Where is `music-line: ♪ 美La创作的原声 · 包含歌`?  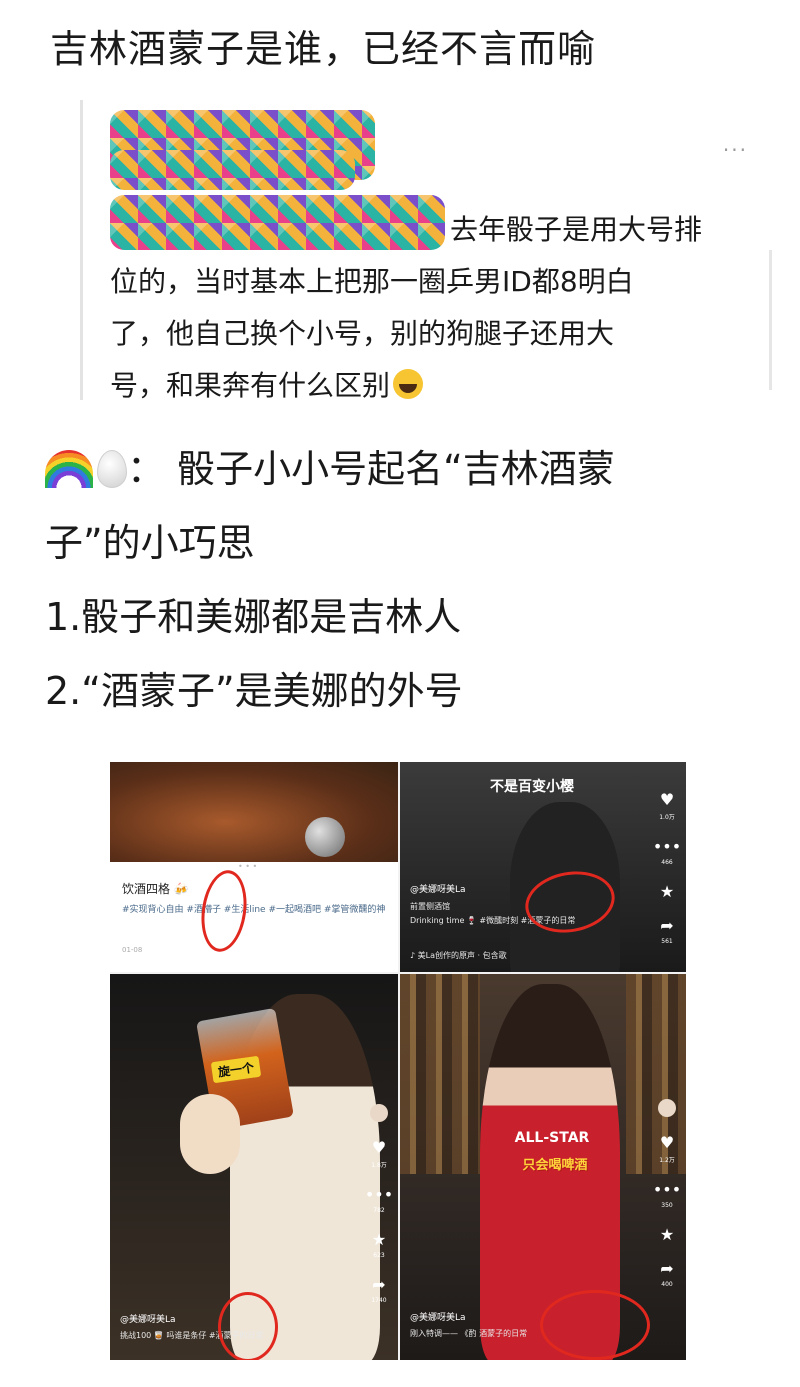
music-line: ♪ 美La创作的原声 · 包含歌 is located at coordinates (520, 955).